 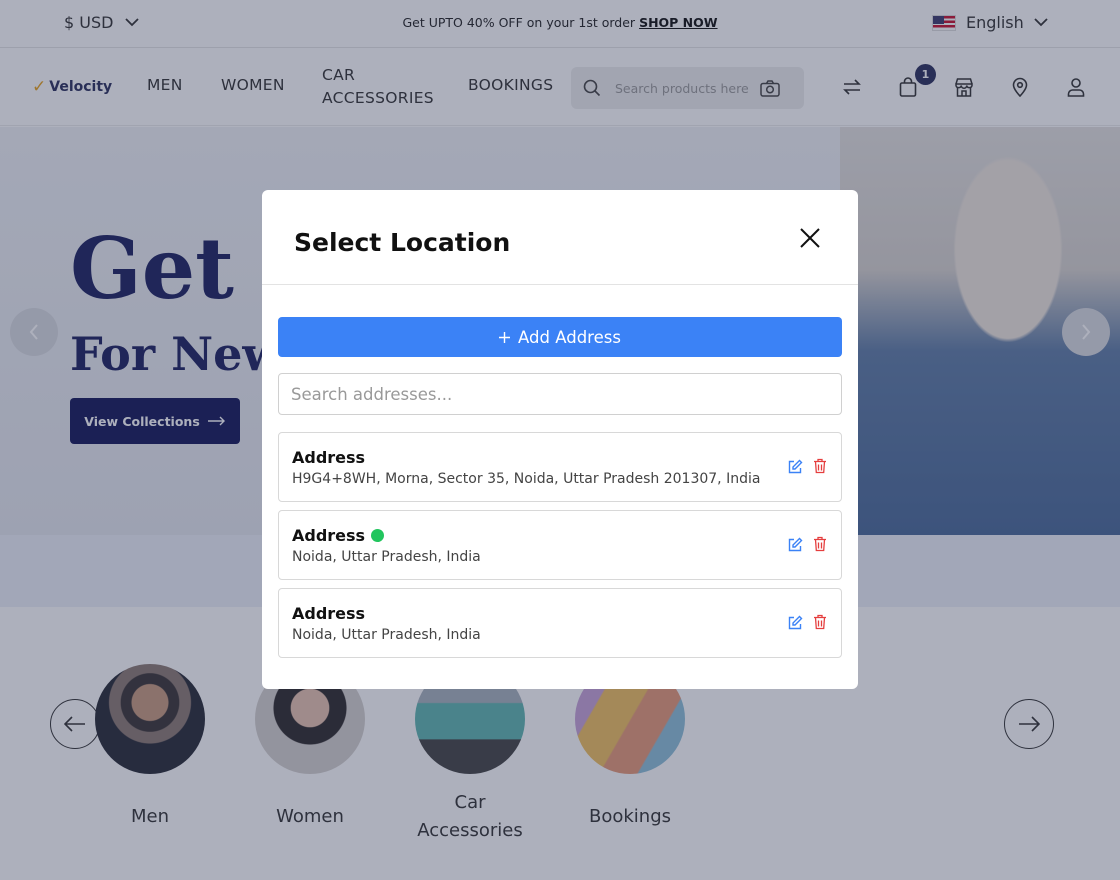 I want to click on active-address-indicator, so click(x=378, y=535).